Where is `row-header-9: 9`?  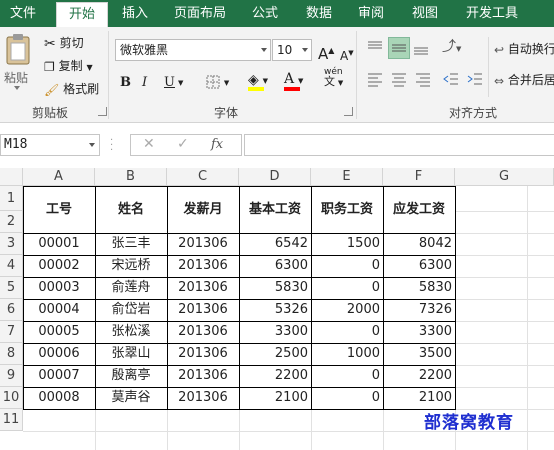
row-header-9: 9 is located at coordinates (11, 376).